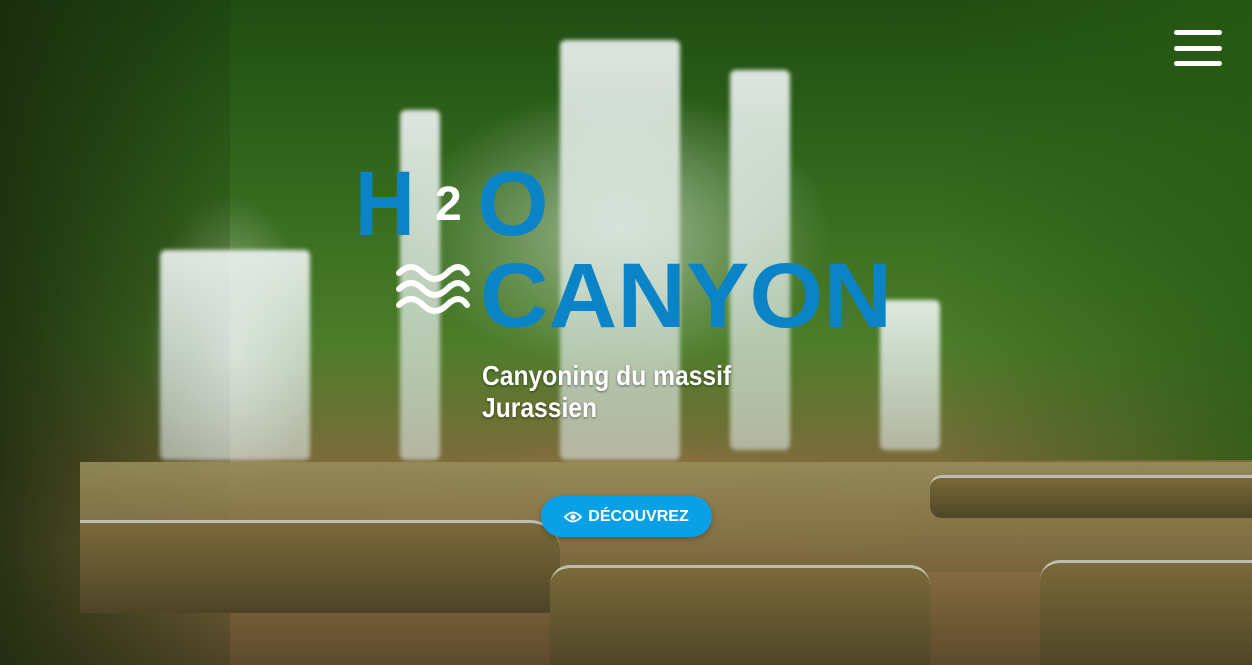 The image size is (1252, 665). Describe the element at coordinates (235, 355) in the screenshot. I see `waterfall-left` at that location.